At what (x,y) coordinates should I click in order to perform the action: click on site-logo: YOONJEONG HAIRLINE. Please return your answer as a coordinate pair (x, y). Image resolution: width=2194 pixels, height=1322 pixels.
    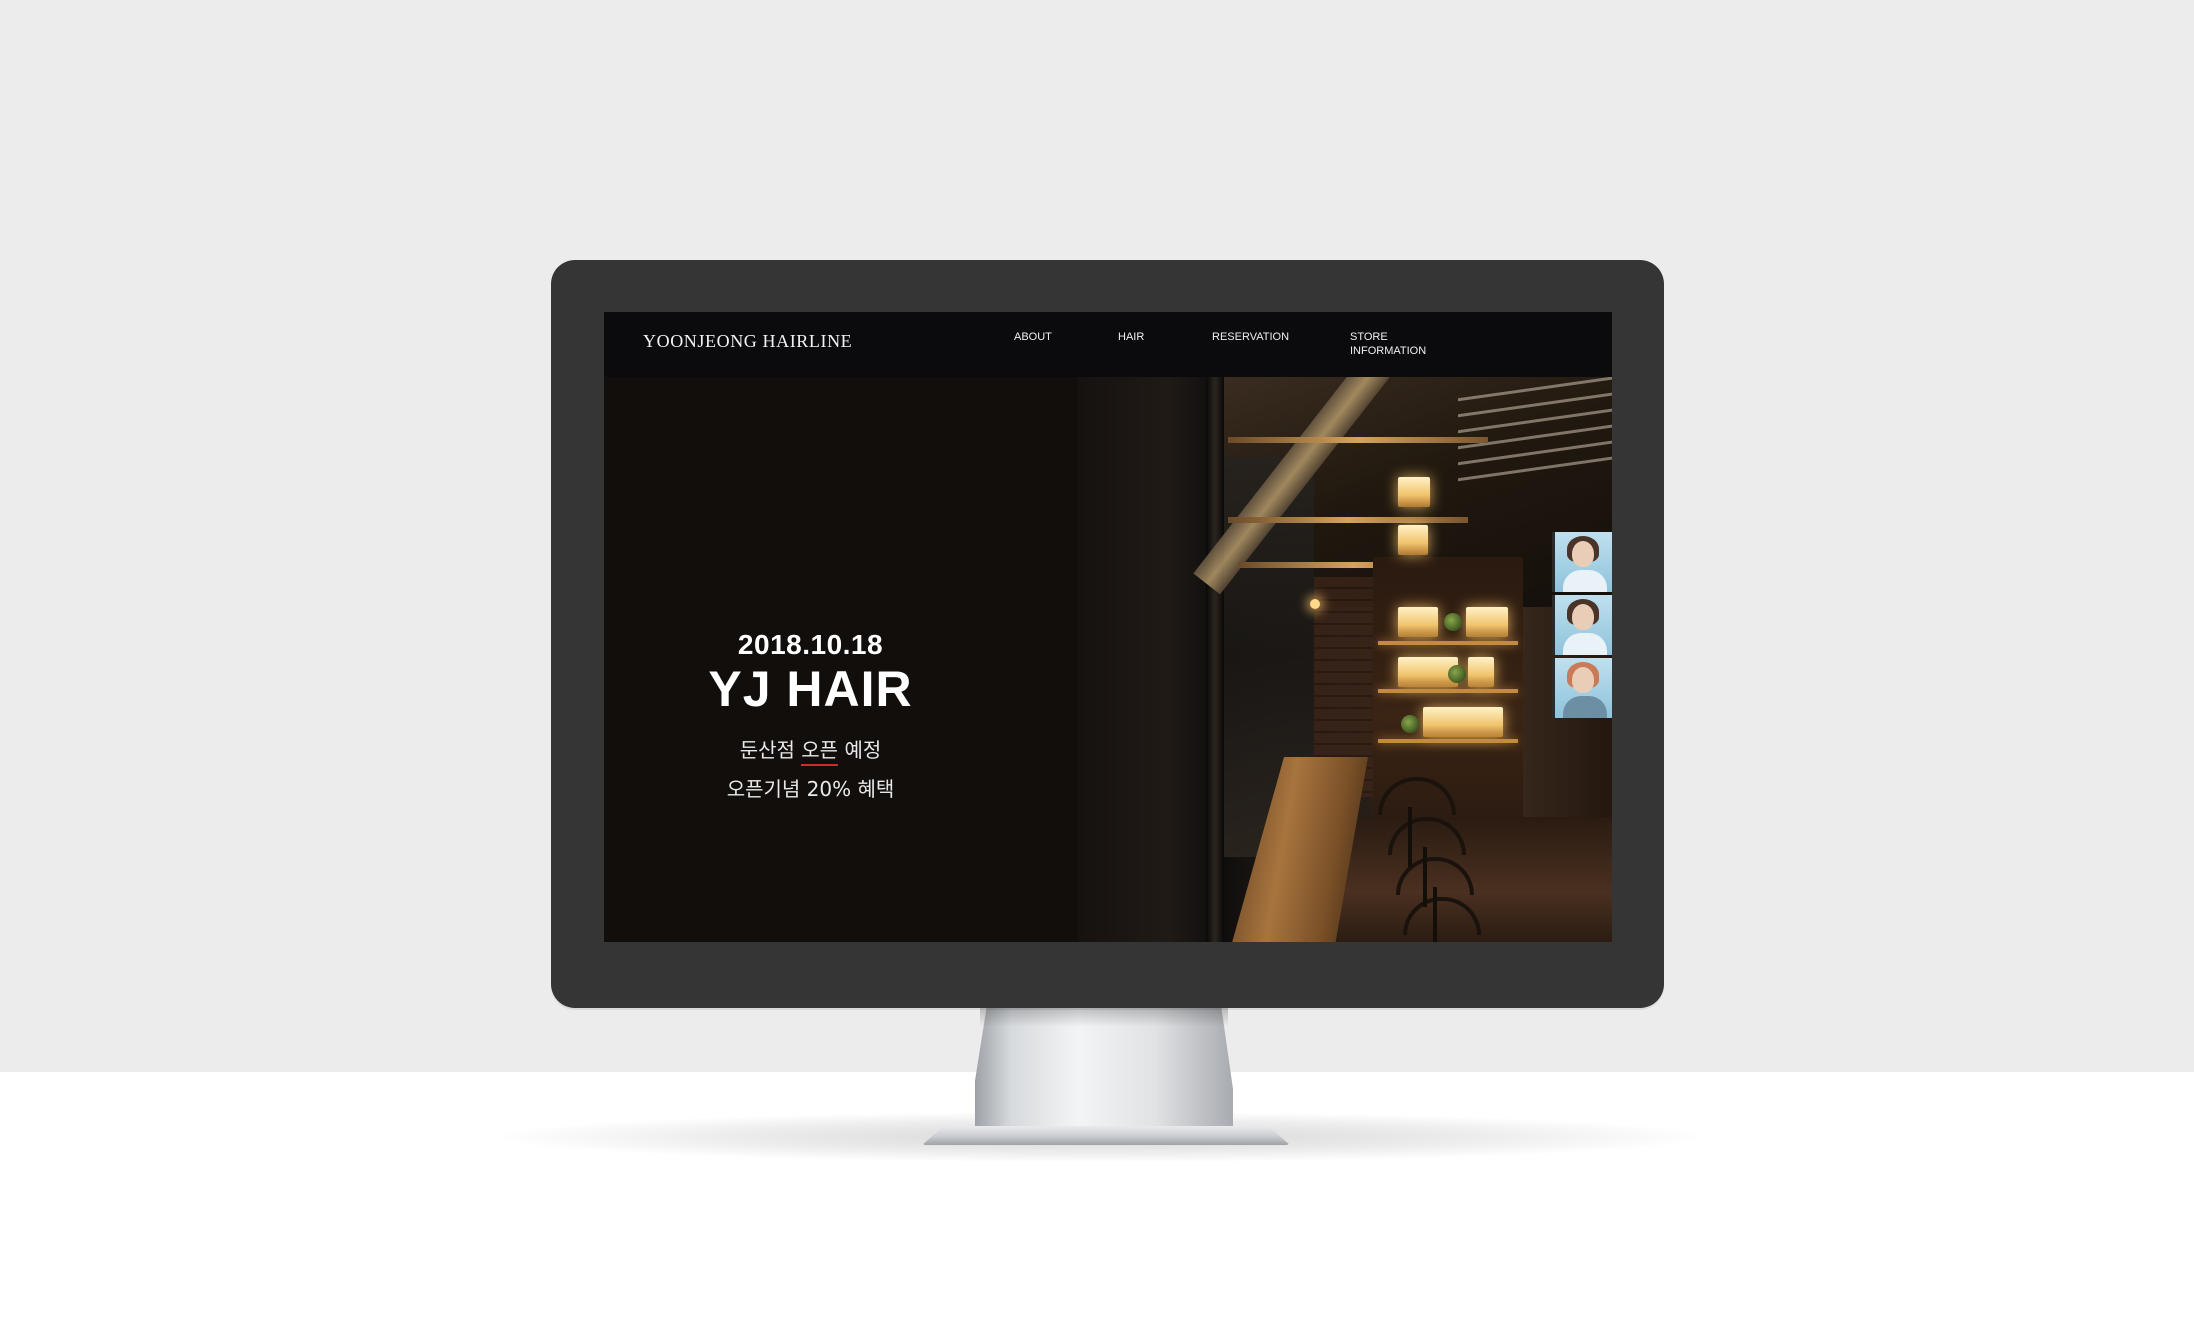
    Looking at the image, I should click on (747, 341).